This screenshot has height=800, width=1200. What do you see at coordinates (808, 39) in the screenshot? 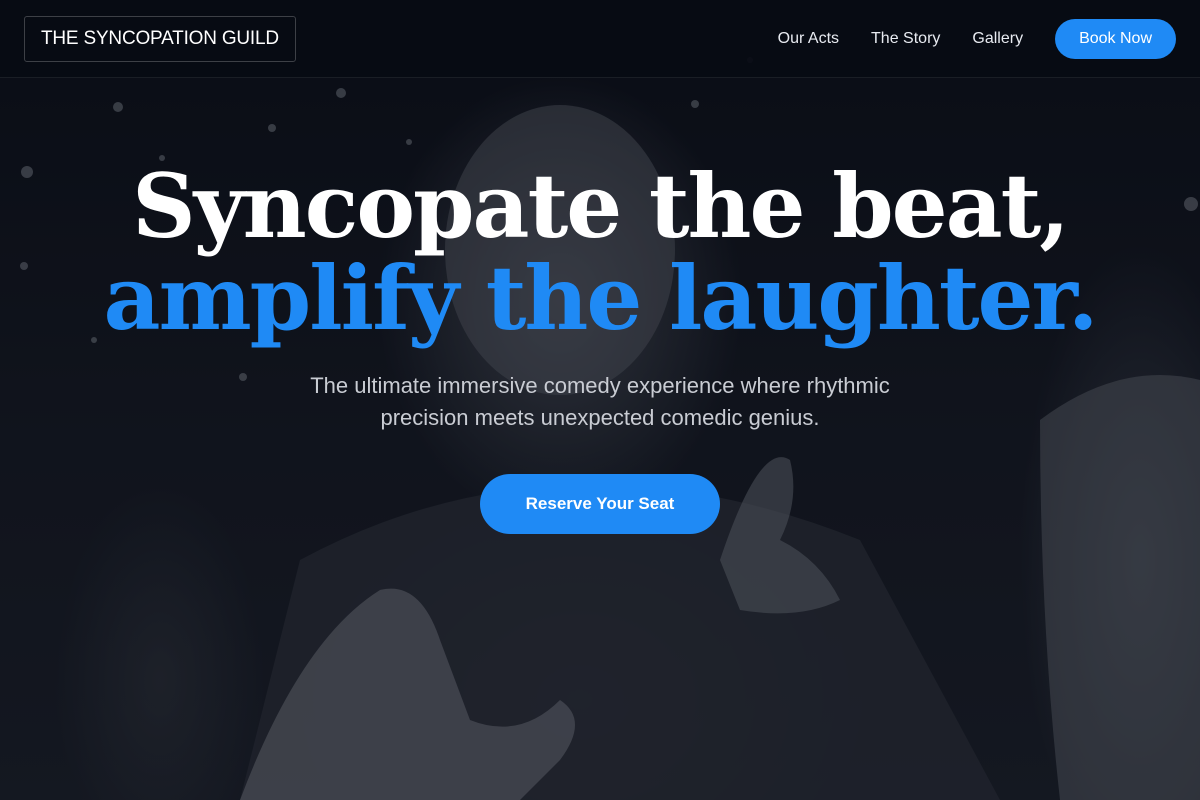
I see `nav-link-our-acts: Our Acts` at bounding box center [808, 39].